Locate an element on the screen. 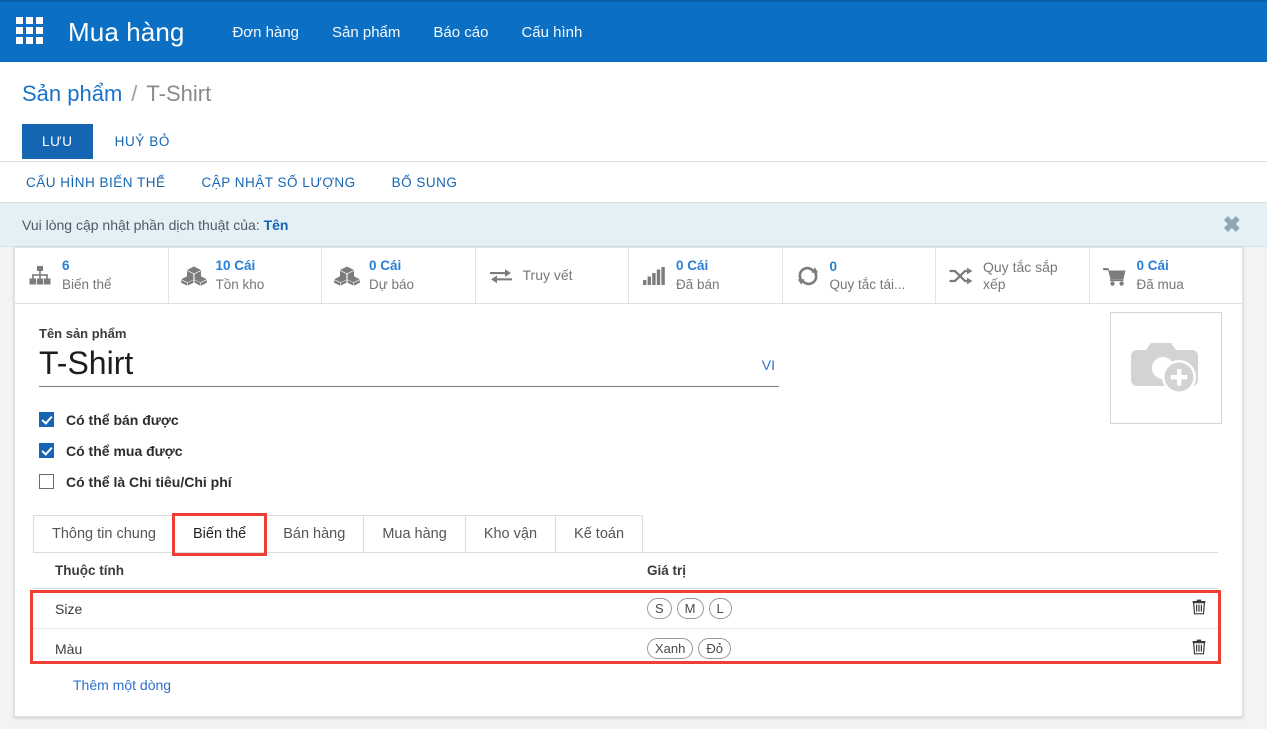 Image resolution: width=1267 pixels, height=748 pixels. breadcrumb-current: T-Shirt is located at coordinates (179, 93).